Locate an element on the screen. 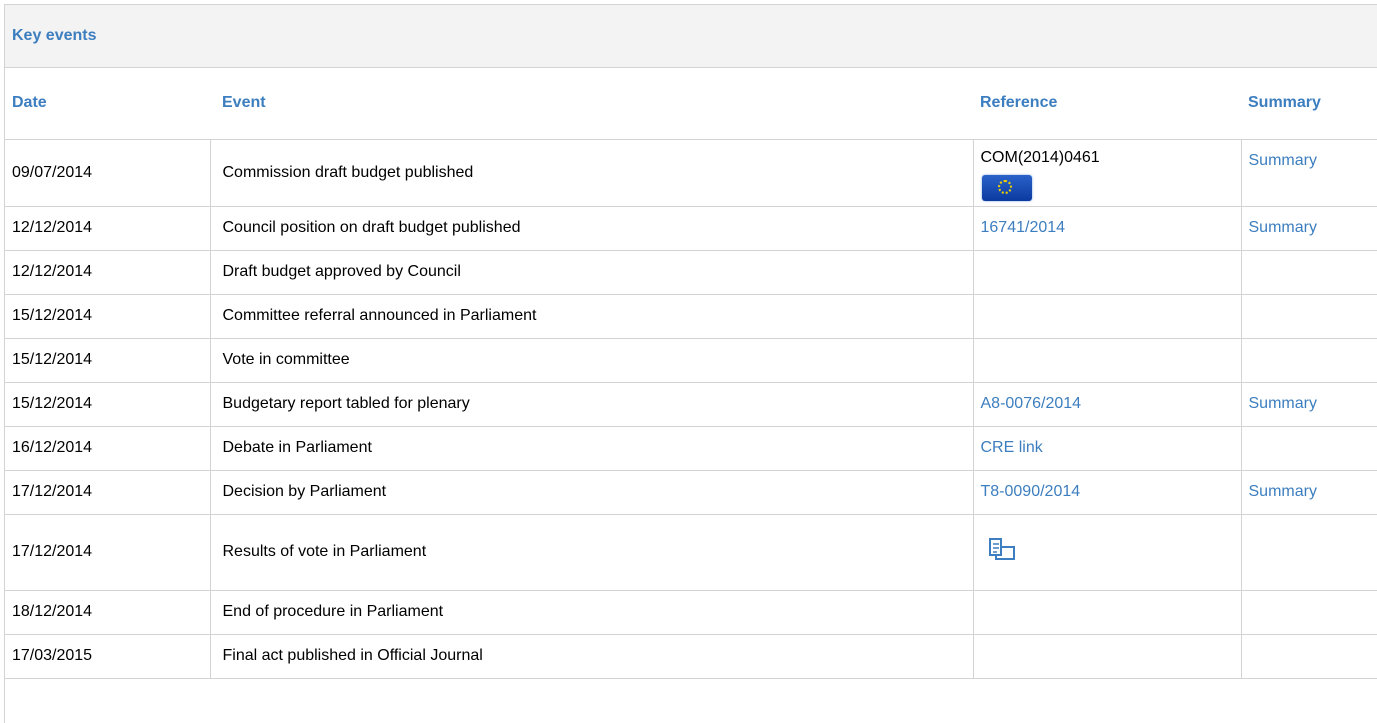 The height and width of the screenshot is (723, 1377). table-row: 15/12/2014 Vote in committee is located at coordinates (691, 360).